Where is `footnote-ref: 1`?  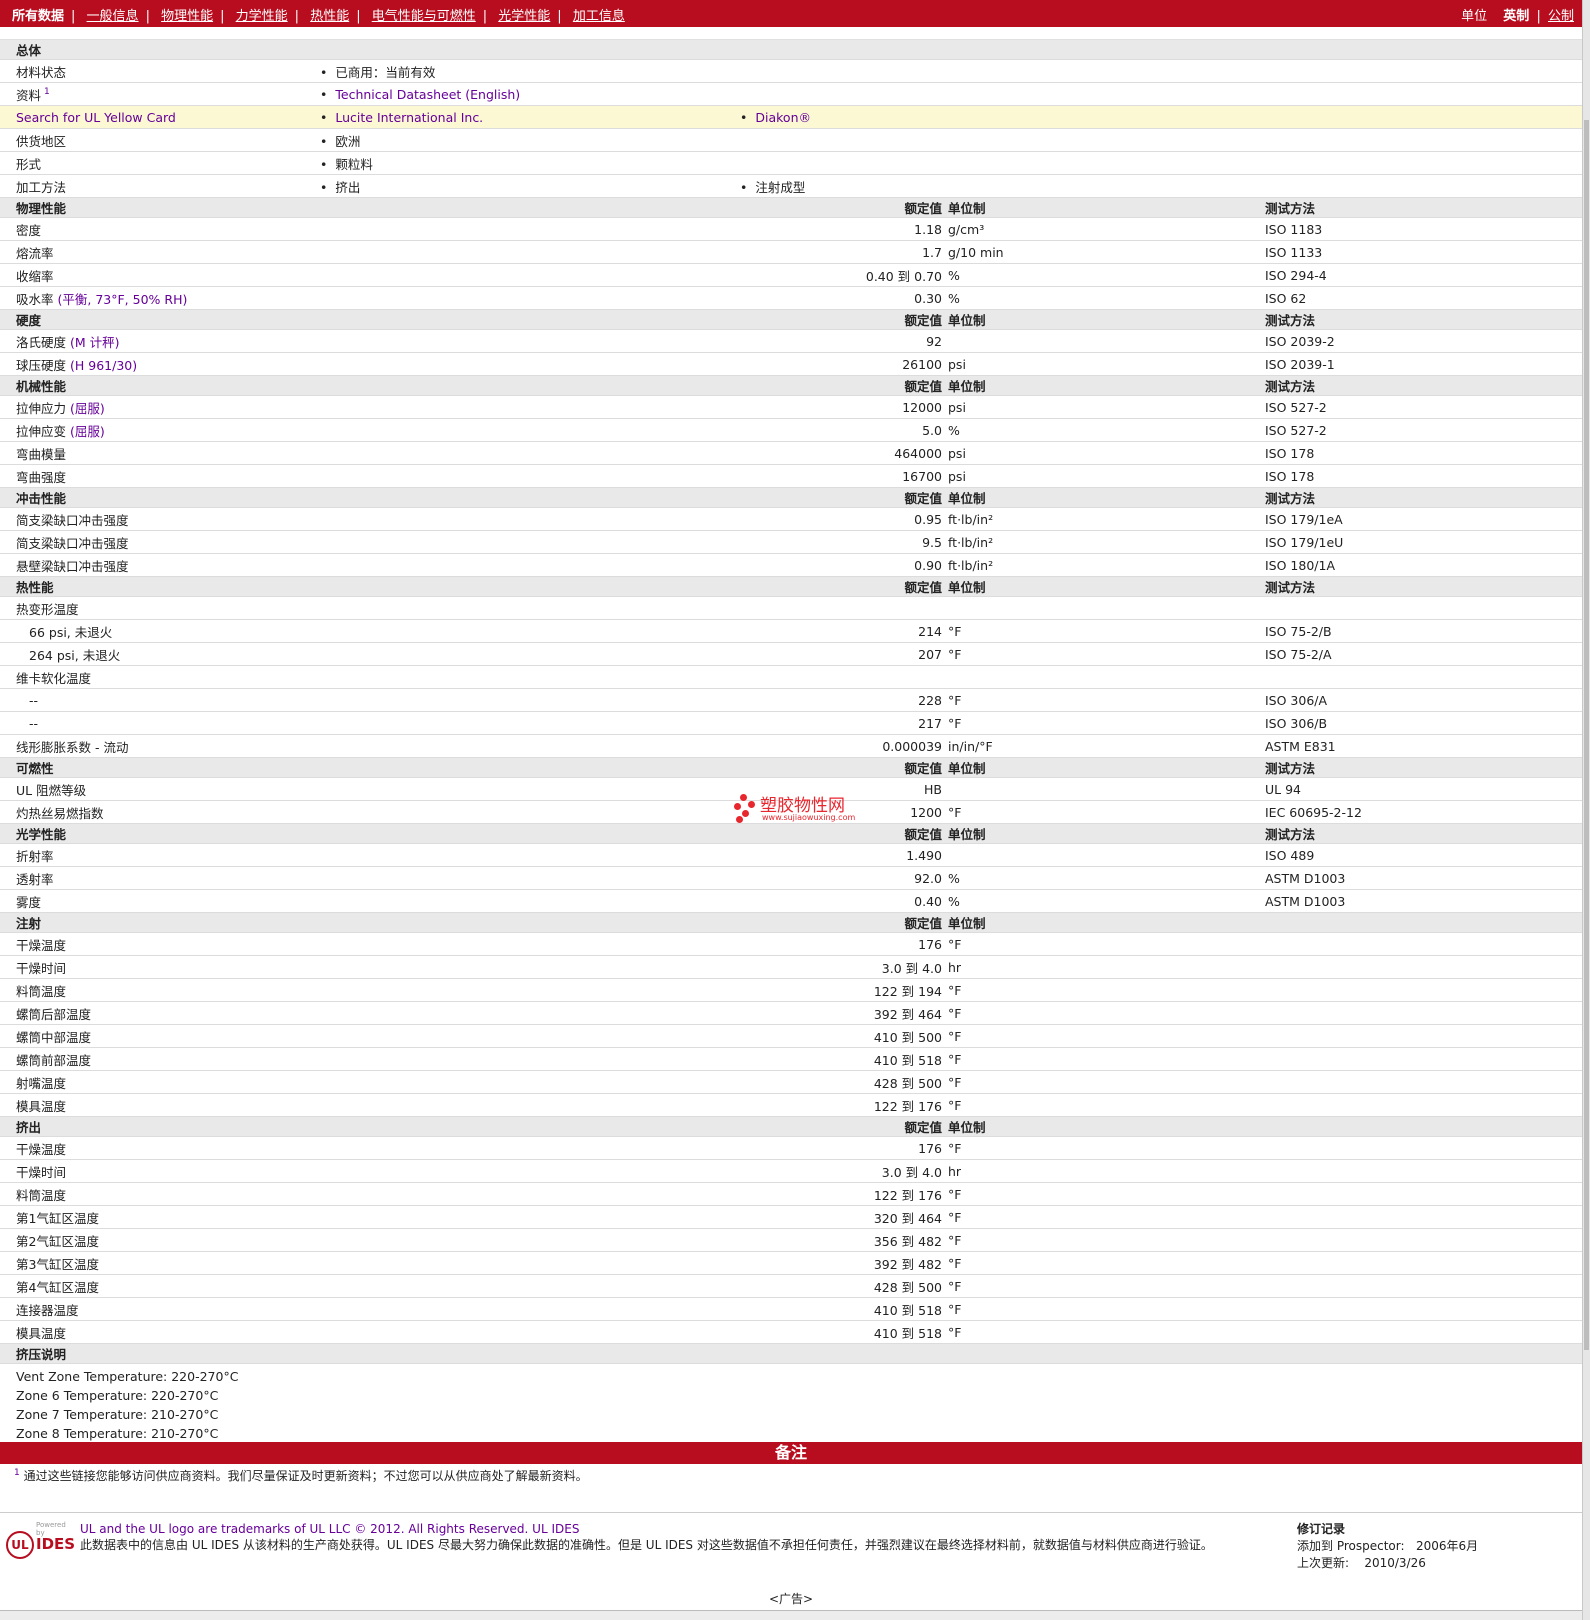 footnote-ref: 1 is located at coordinates (47, 92).